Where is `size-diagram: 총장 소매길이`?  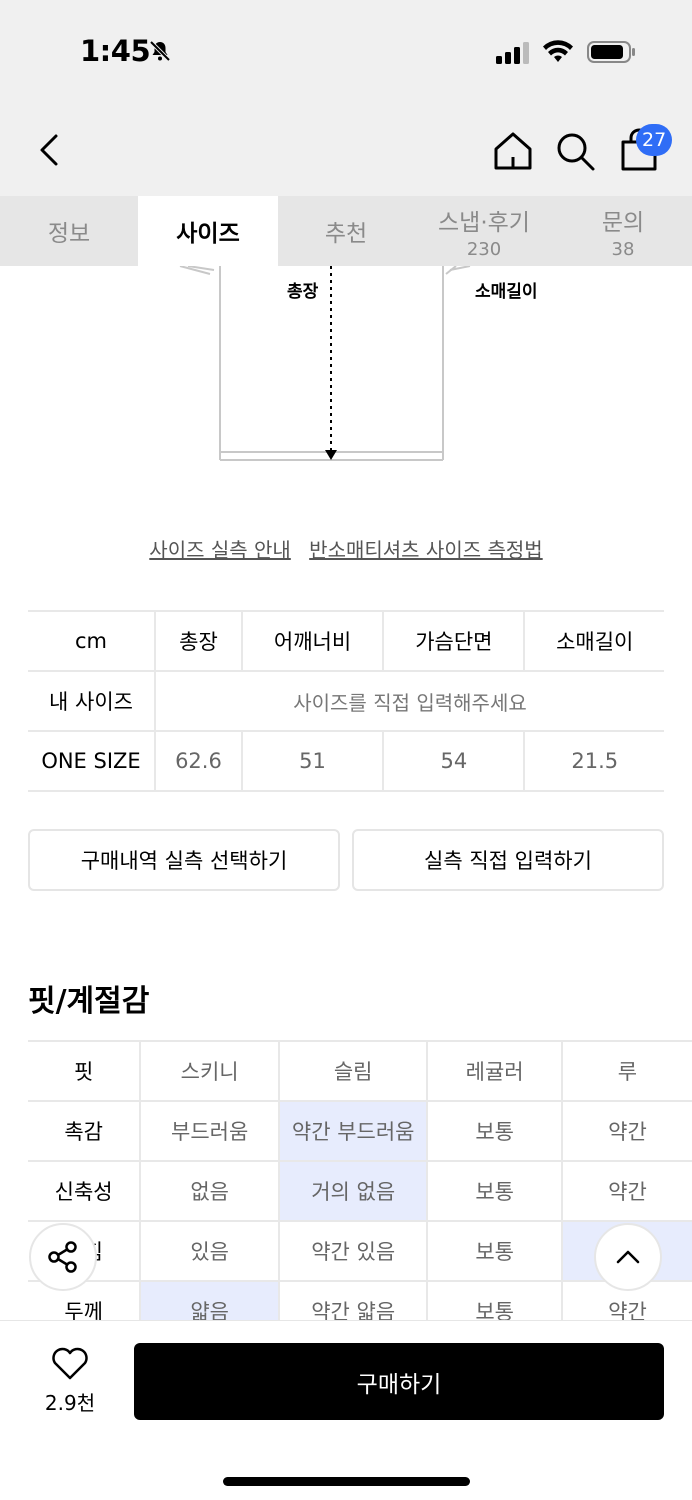
size-diagram: 총장 소매길이 is located at coordinates (346, 370).